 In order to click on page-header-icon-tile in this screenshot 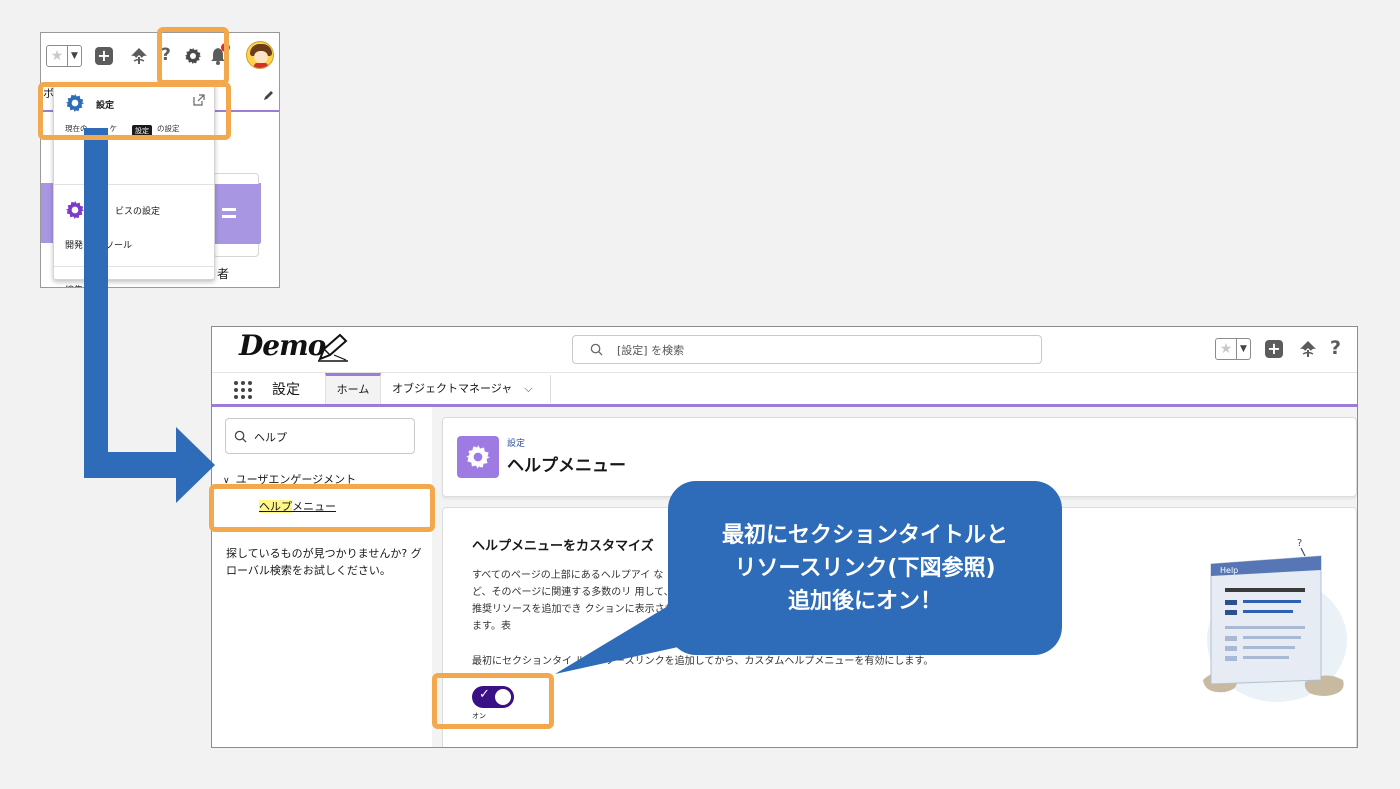, I will do `click(478, 457)`.